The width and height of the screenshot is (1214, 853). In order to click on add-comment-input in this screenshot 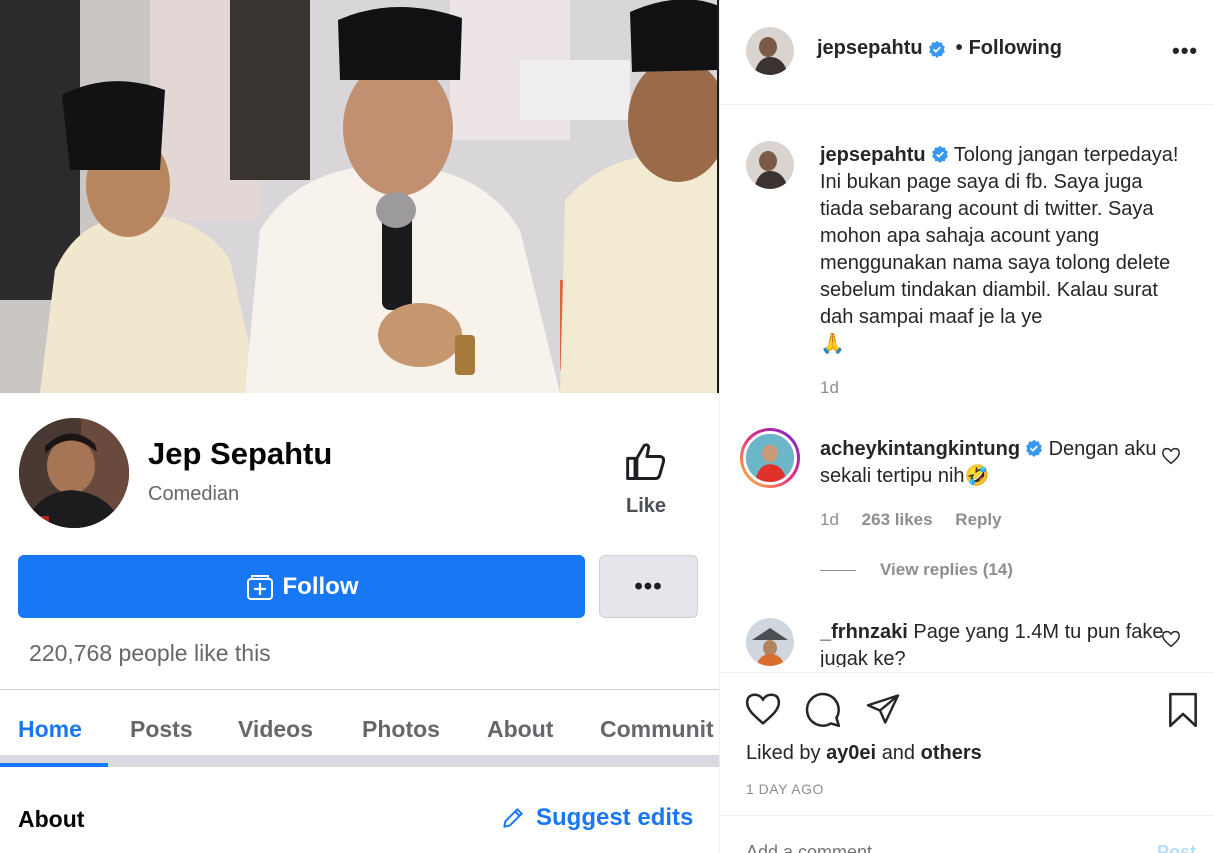, I will do `click(936, 847)`.